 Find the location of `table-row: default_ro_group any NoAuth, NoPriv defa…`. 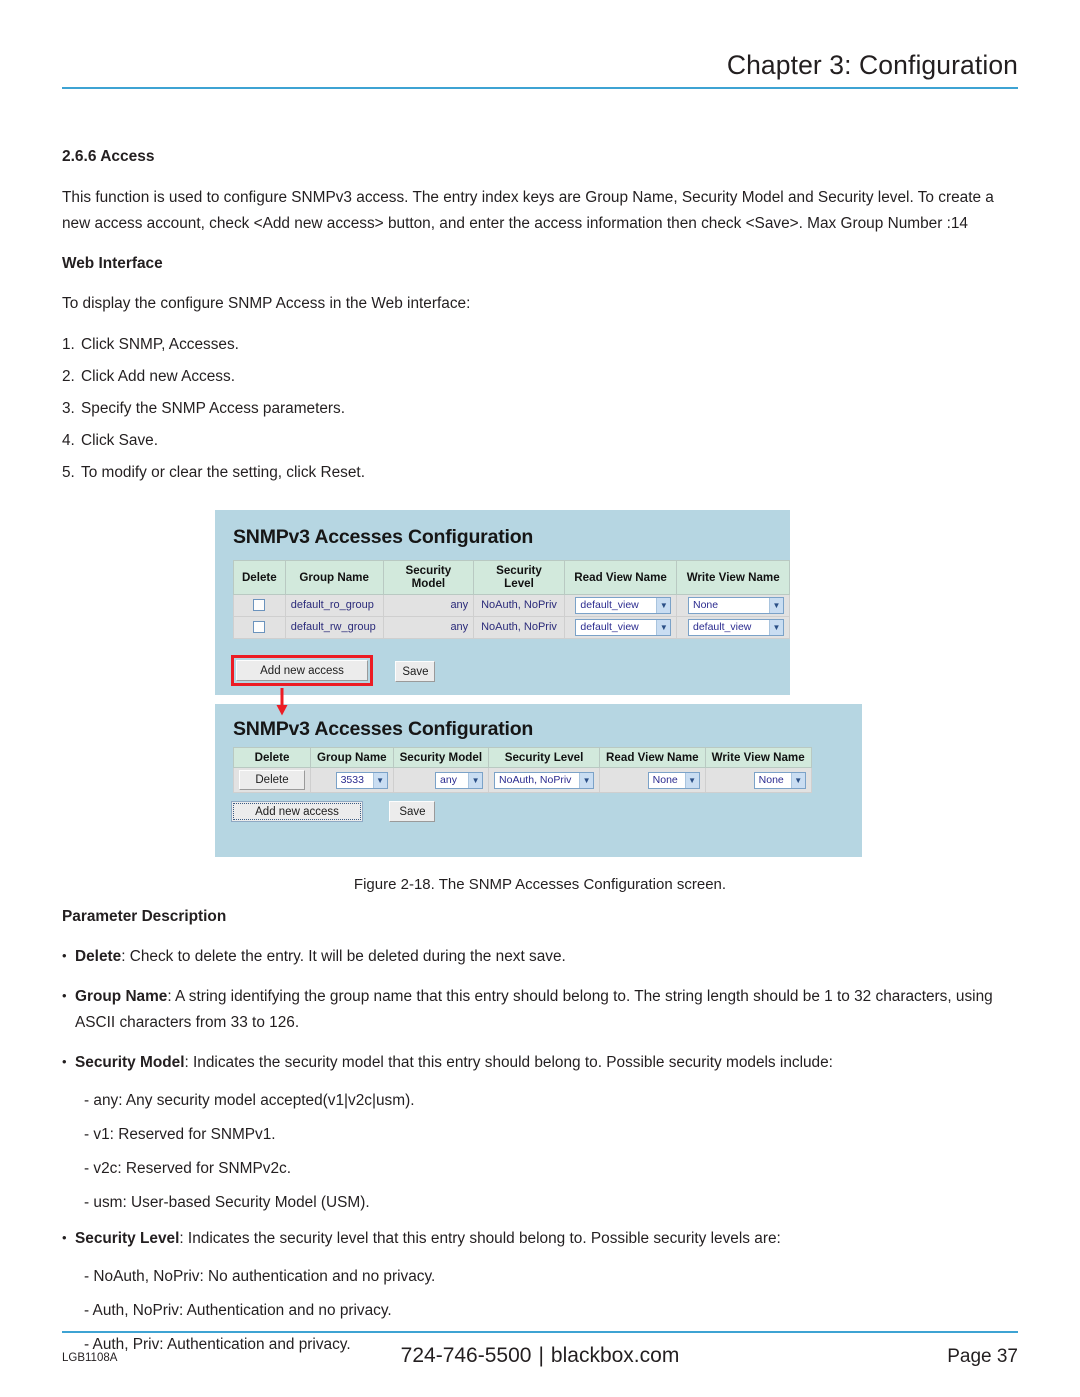

table-row: default_ro_group any NoAuth, NoPriv defa… is located at coordinates (511, 605).